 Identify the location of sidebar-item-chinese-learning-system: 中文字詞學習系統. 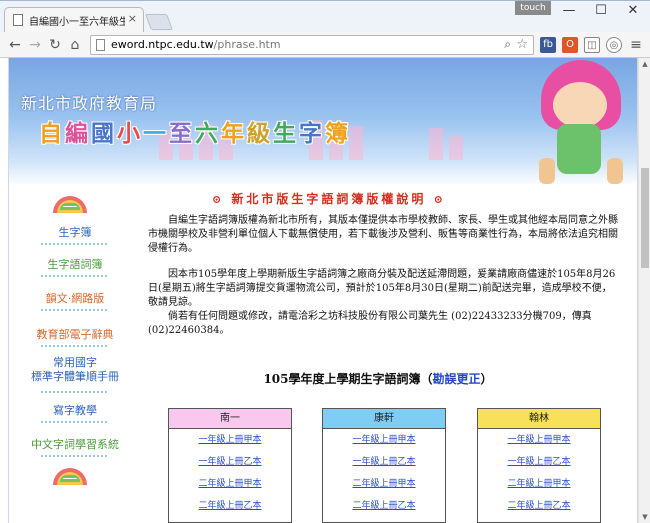
(75, 444).